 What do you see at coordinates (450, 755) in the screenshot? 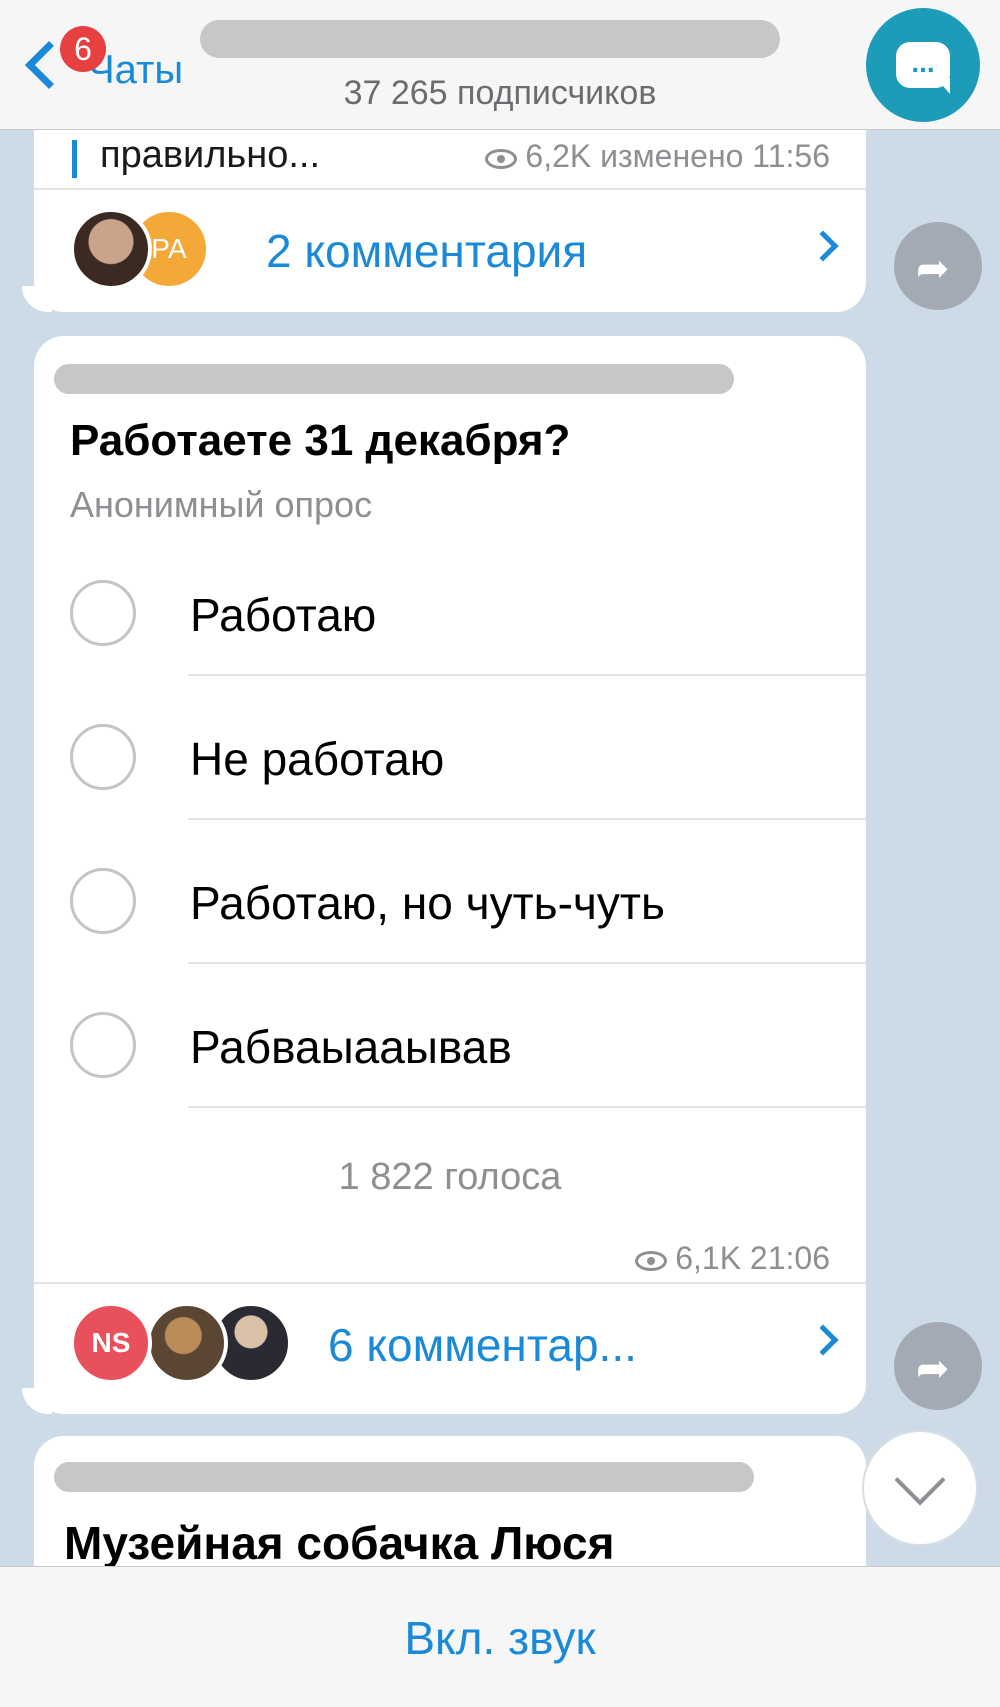
I see `poll-option: Не работаю` at bounding box center [450, 755].